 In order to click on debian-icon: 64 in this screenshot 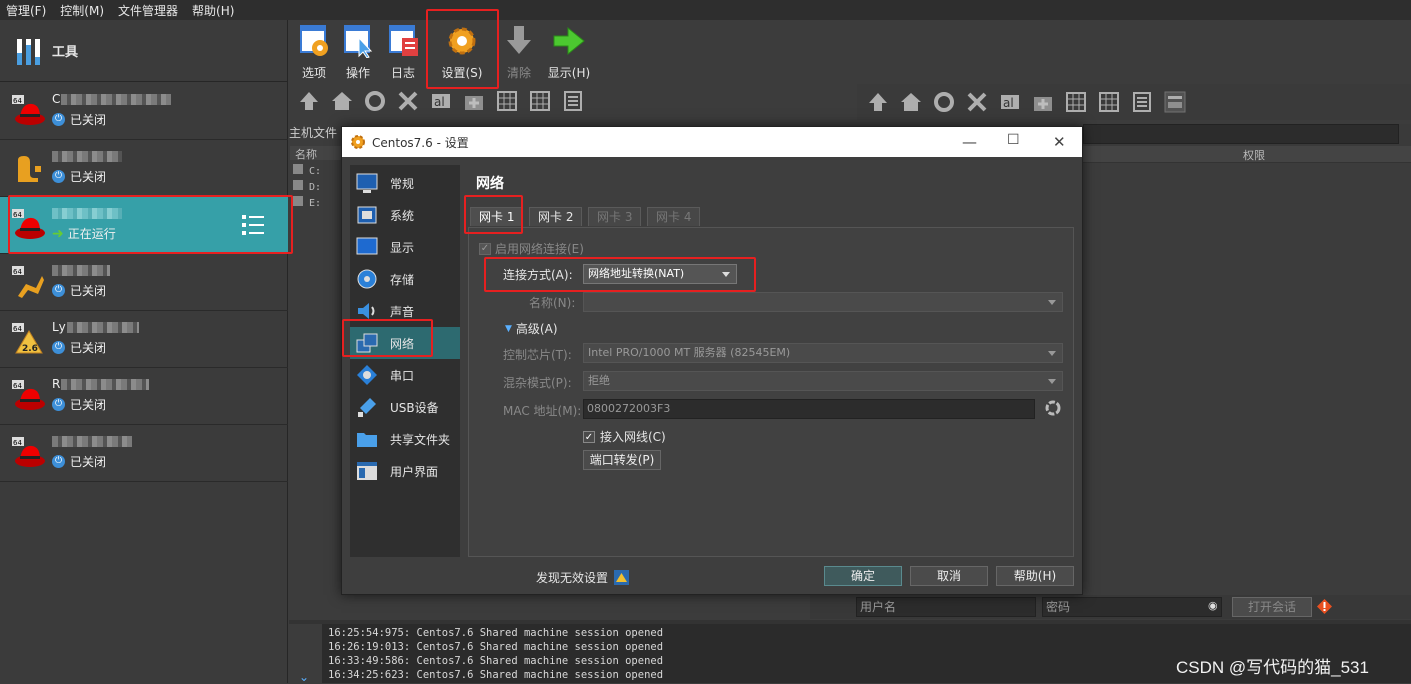, I will do `click(28, 282)`.